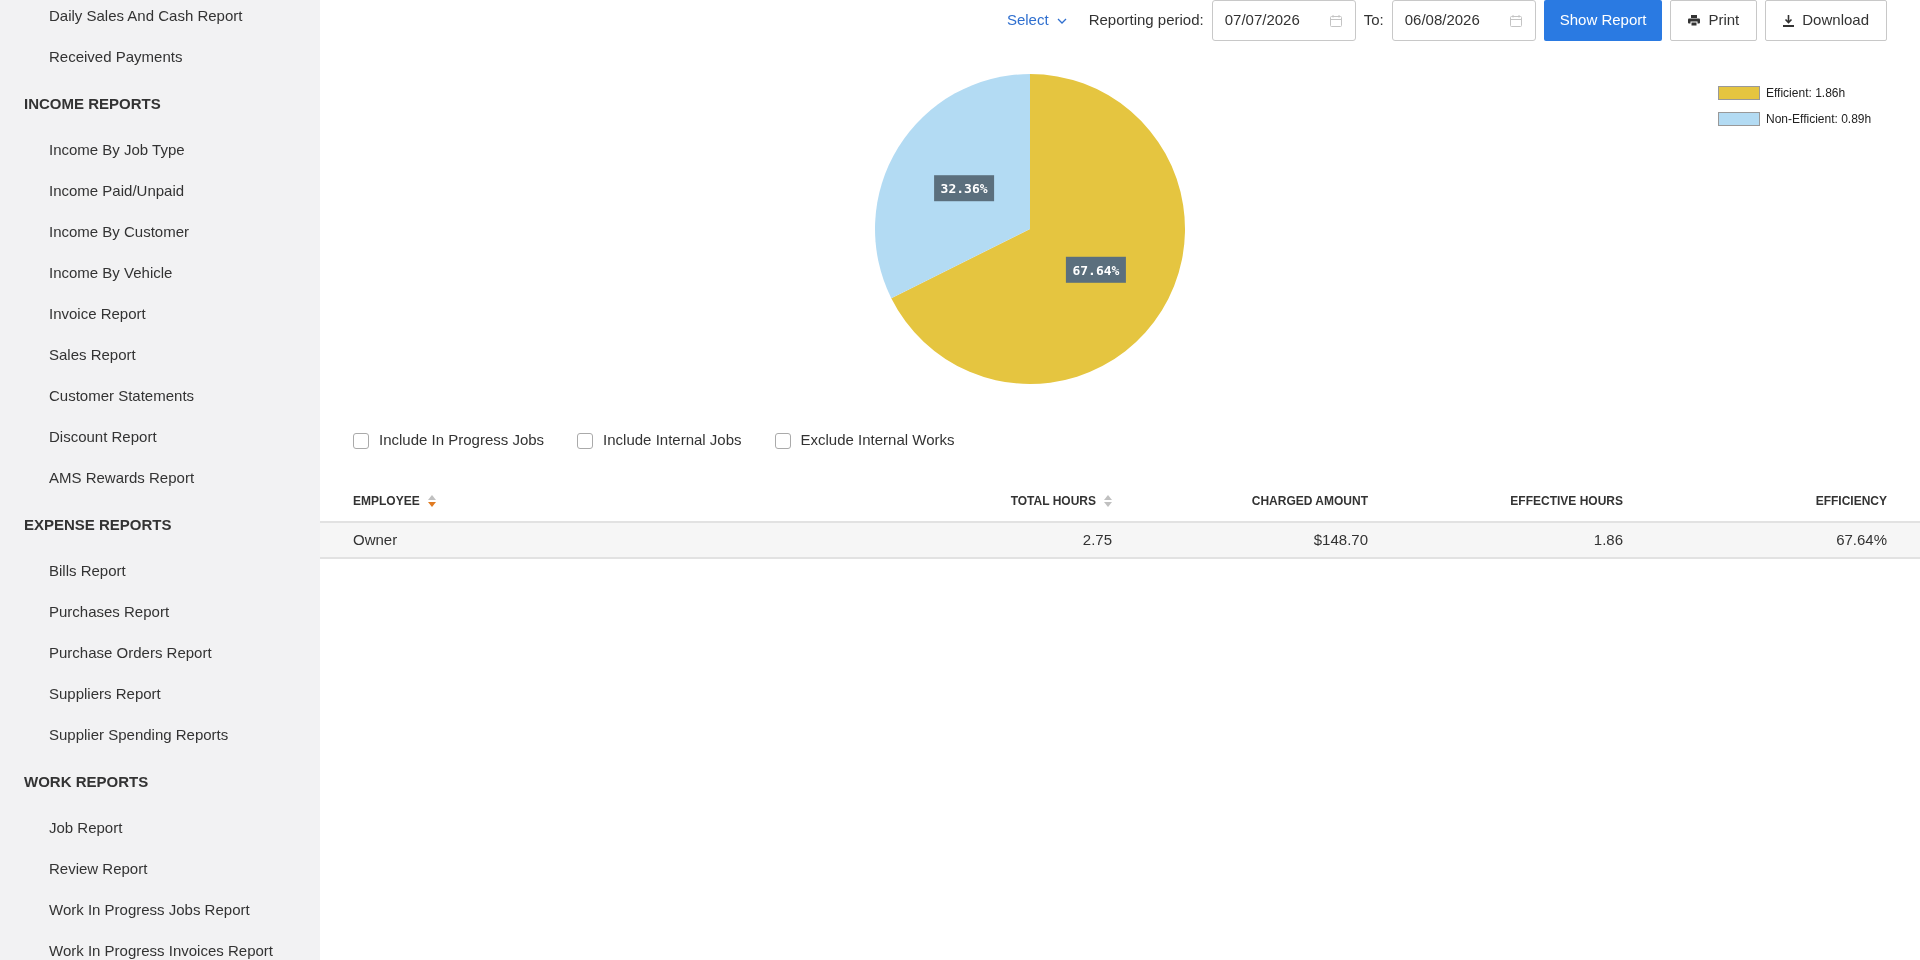  What do you see at coordinates (1036, 20) in the screenshot?
I see `select-dropdown: Select` at bounding box center [1036, 20].